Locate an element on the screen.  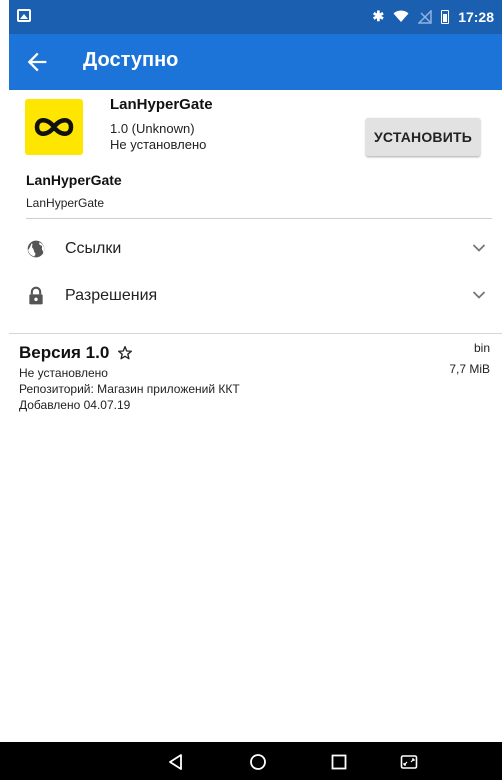
app-logo-icon is located at coordinates (54, 127).